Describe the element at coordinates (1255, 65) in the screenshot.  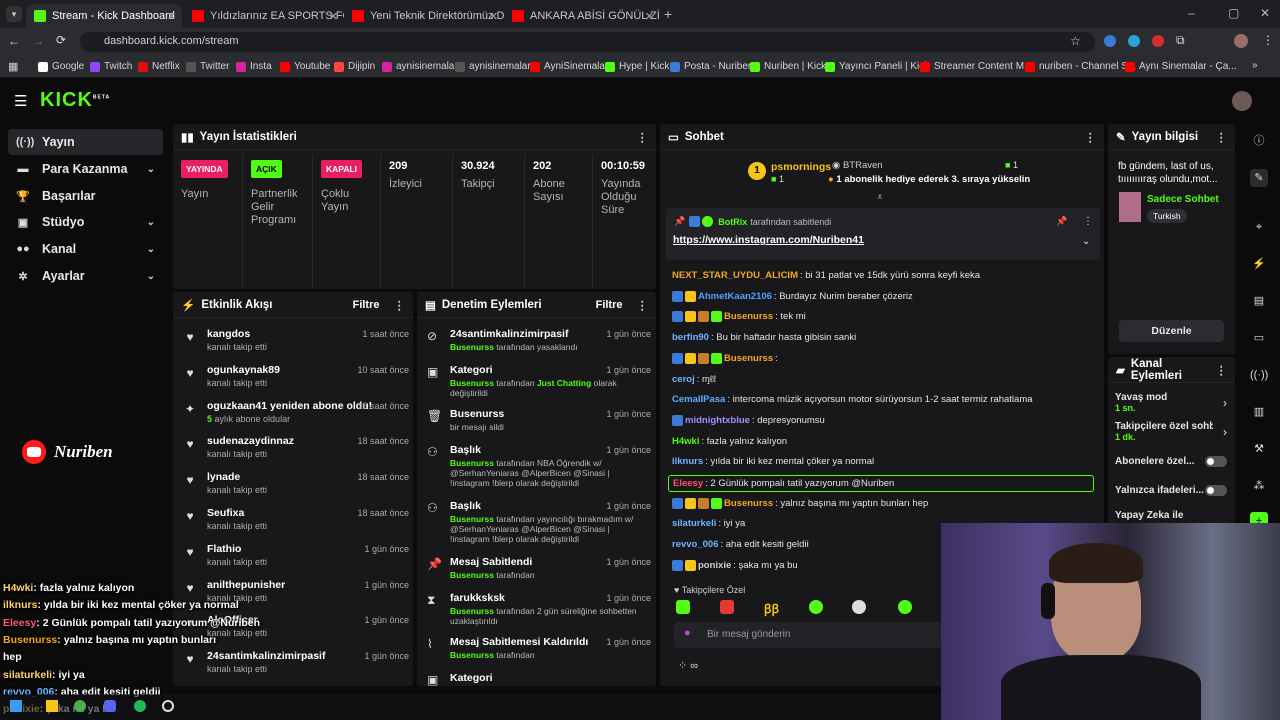
I see `more-bookmarks-icon: »` at that location.